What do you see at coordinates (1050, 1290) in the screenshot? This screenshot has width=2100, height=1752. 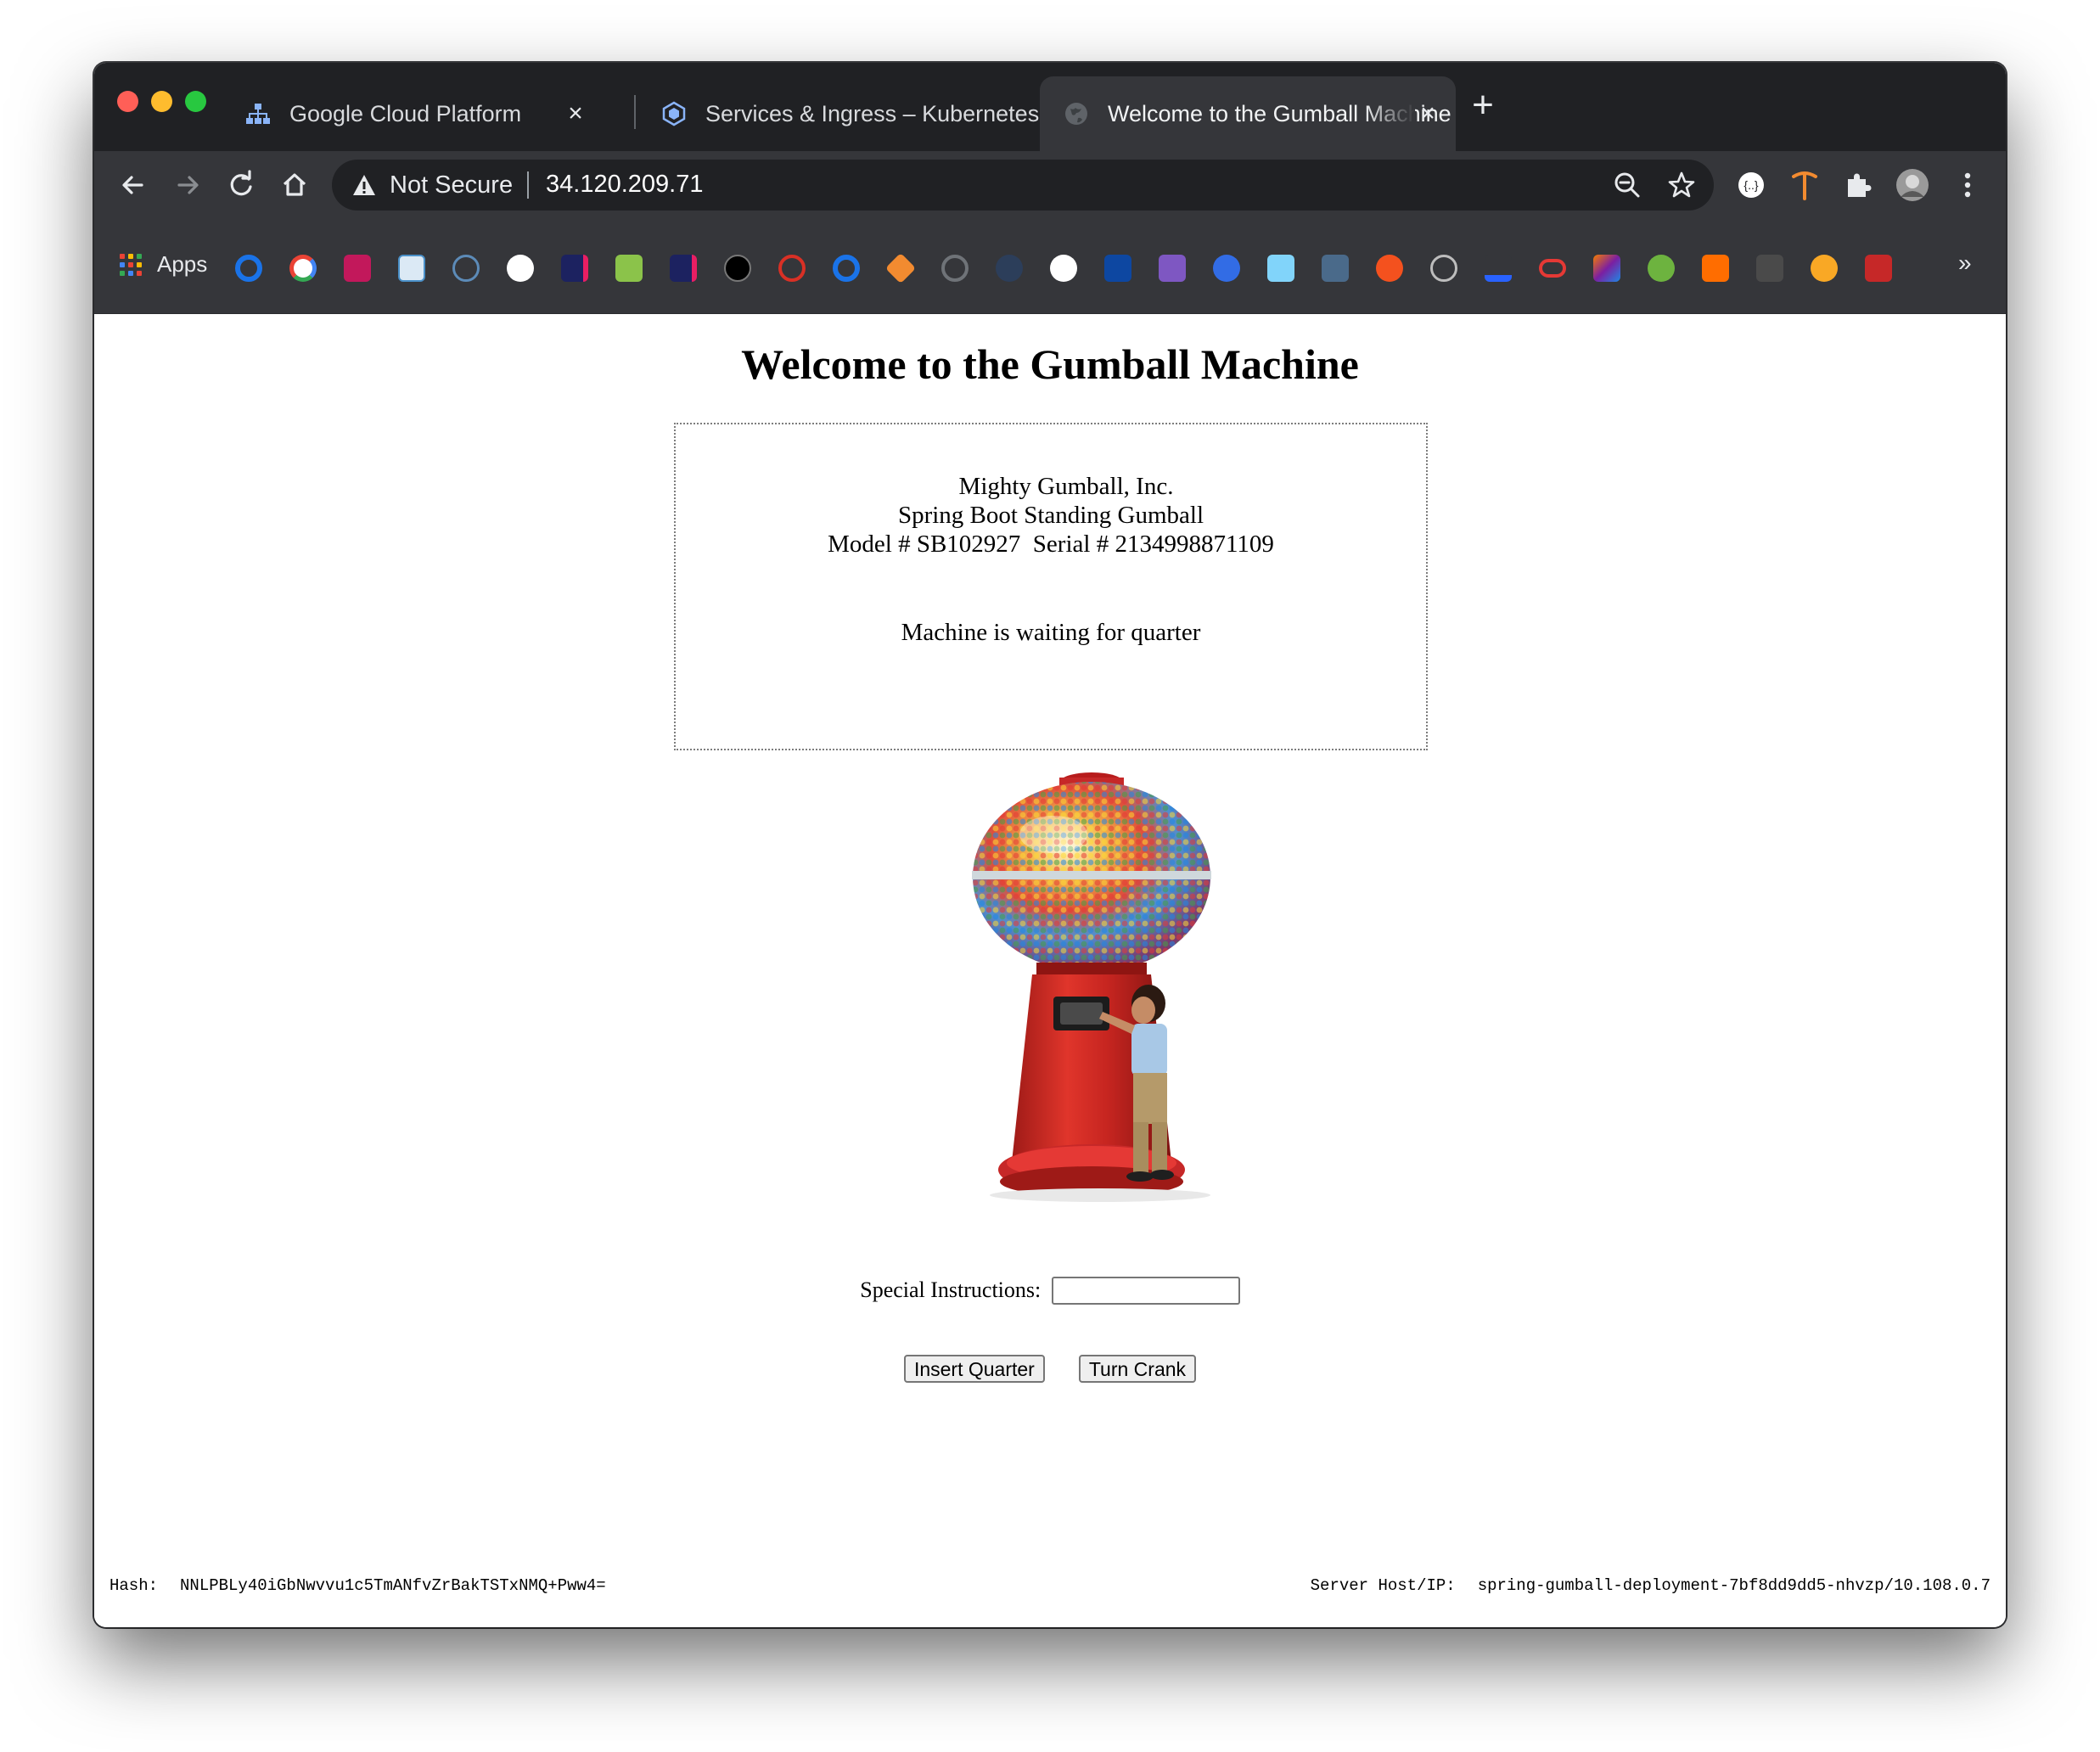 I see `special-instructions-row: Special Instructions:` at bounding box center [1050, 1290].